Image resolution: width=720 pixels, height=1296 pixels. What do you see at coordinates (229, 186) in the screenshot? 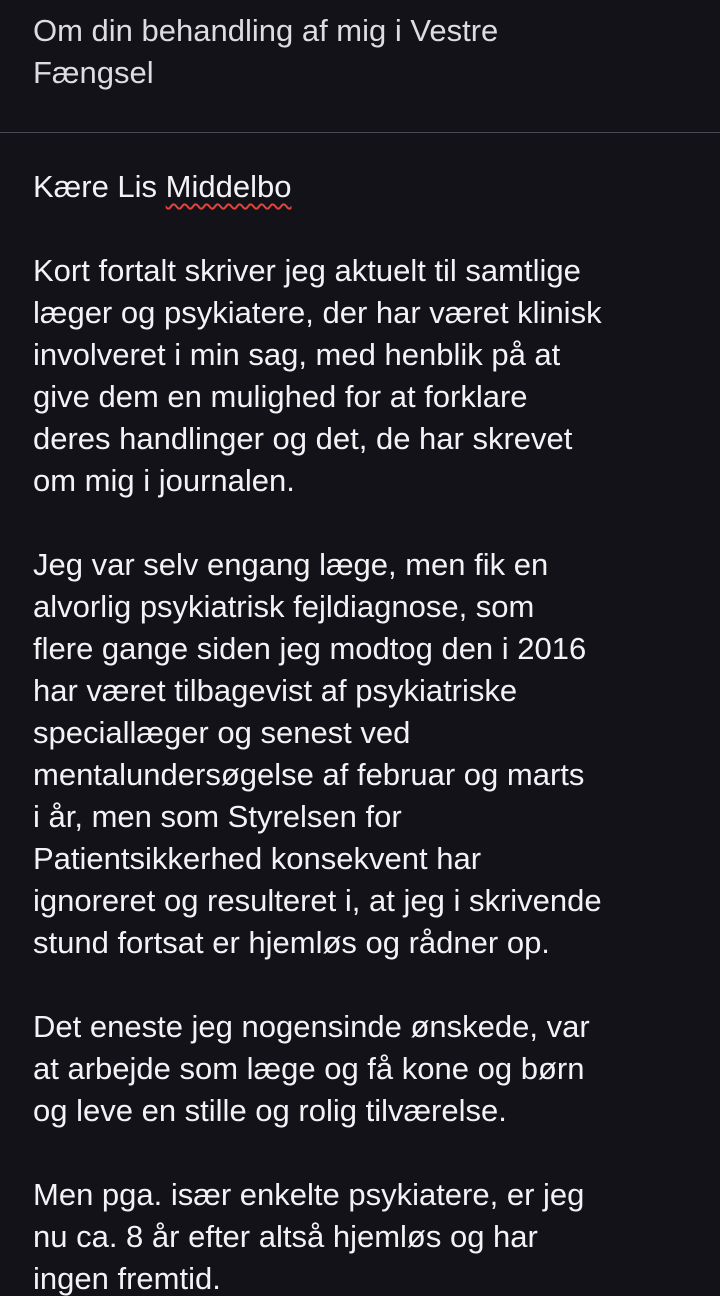
I see `greeting-name-misspelled: Middelbo` at bounding box center [229, 186].